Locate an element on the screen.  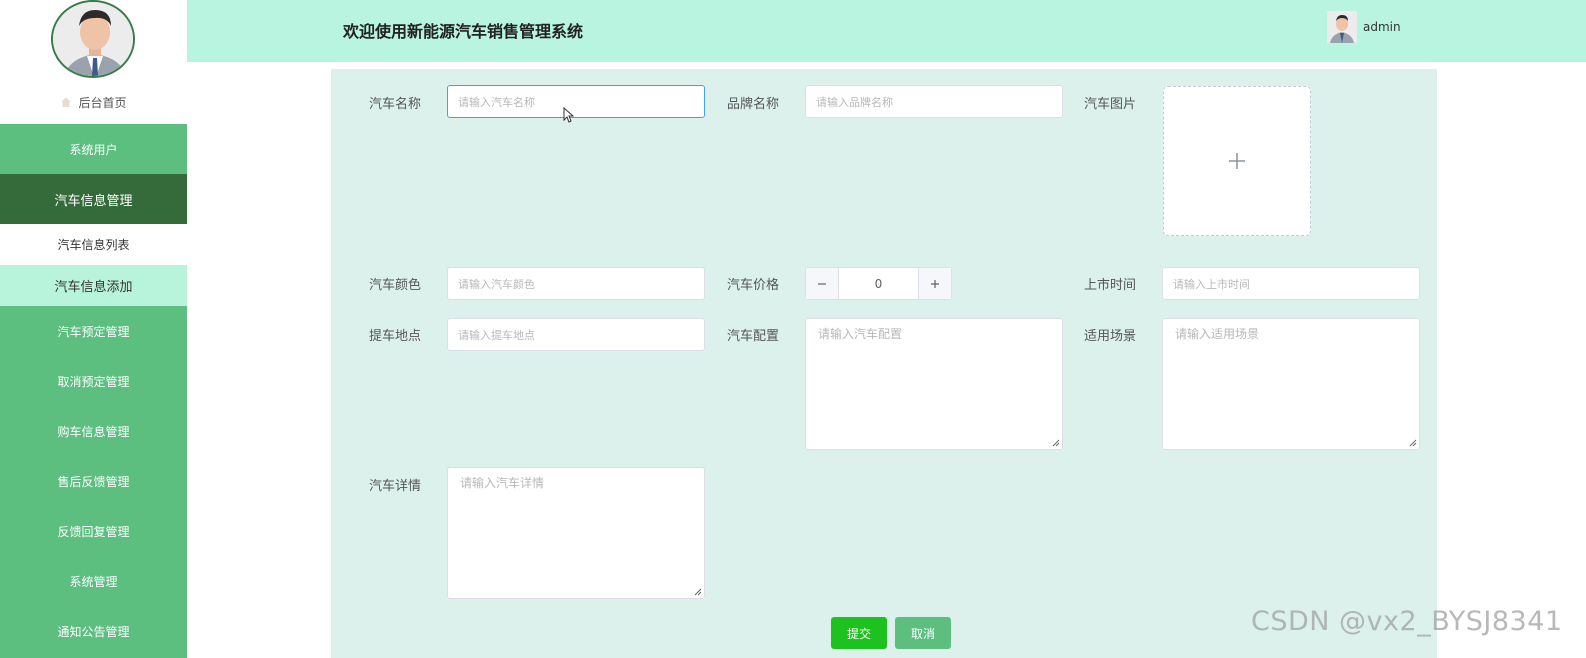
sidebar-subitem-car-info-list: 汽车信息列表 is located at coordinates (93, 244).